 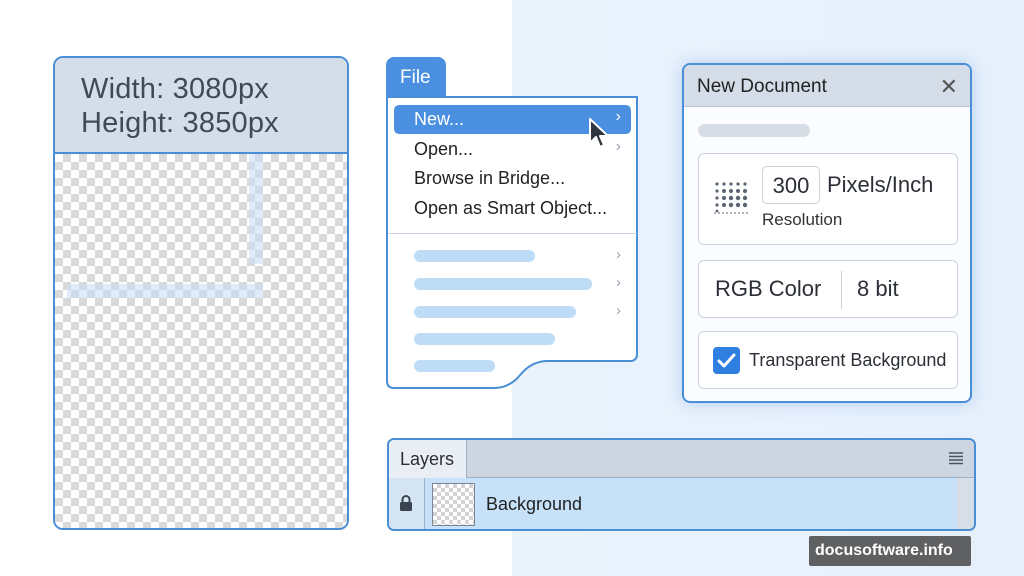 I want to click on layer-lock-cell, so click(x=407, y=503).